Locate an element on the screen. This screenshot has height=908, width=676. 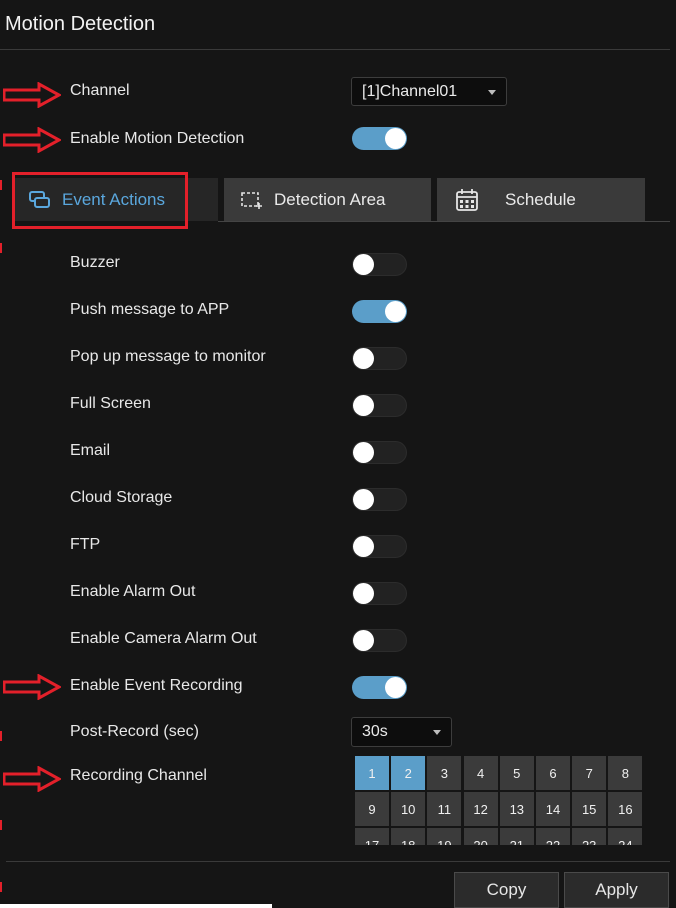
channel-cell: 11 is located at coordinates (444, 809).